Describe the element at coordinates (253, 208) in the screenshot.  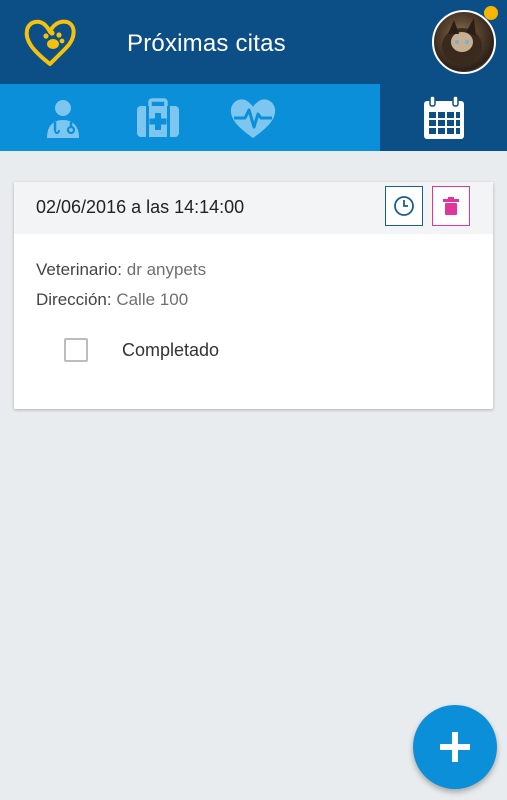
I see `appointment-header: 02/06/2016 a las 14:14:00` at that location.